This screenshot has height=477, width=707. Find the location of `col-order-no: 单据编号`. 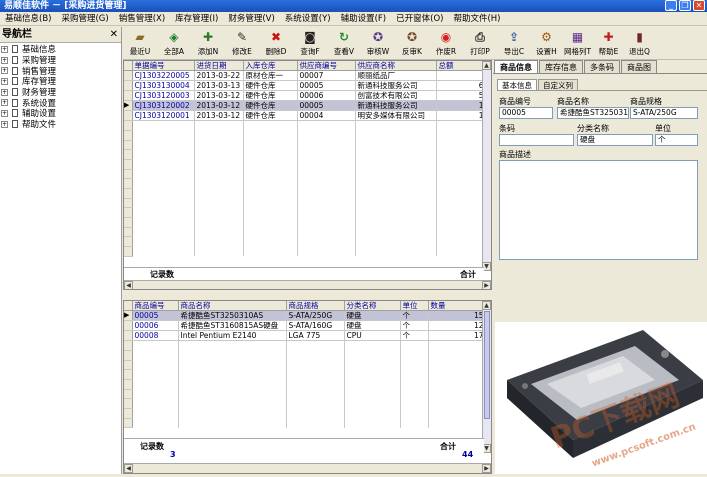

col-order-no: 单据编号 is located at coordinates (163, 66).